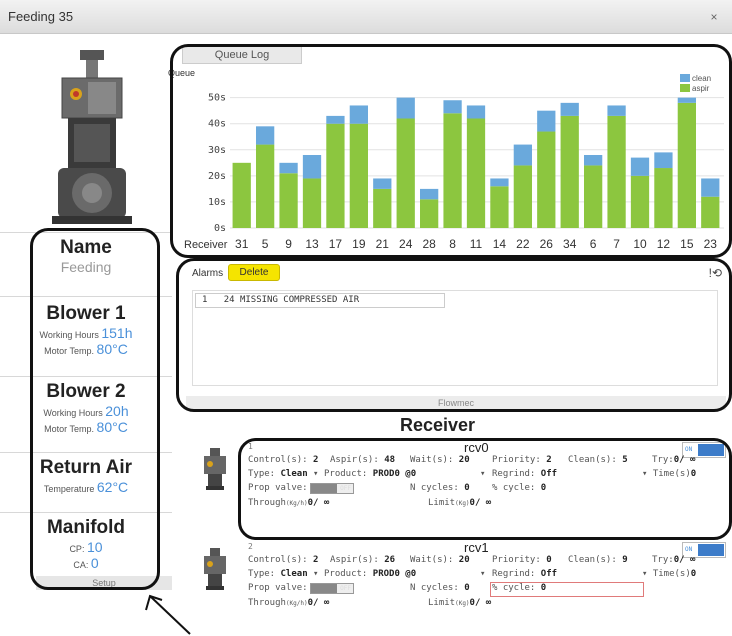 The height and width of the screenshot is (636, 732). What do you see at coordinates (500, 244) in the screenshot?
I see `x-tick-label: 14` at bounding box center [500, 244].